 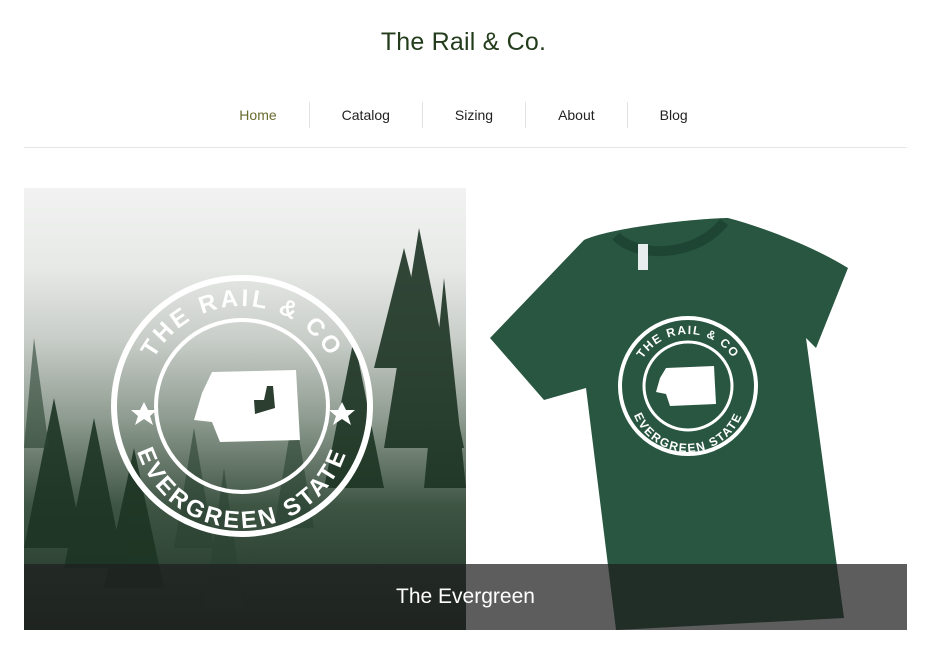 What do you see at coordinates (576, 115) in the screenshot?
I see `nav-item-about: About` at bounding box center [576, 115].